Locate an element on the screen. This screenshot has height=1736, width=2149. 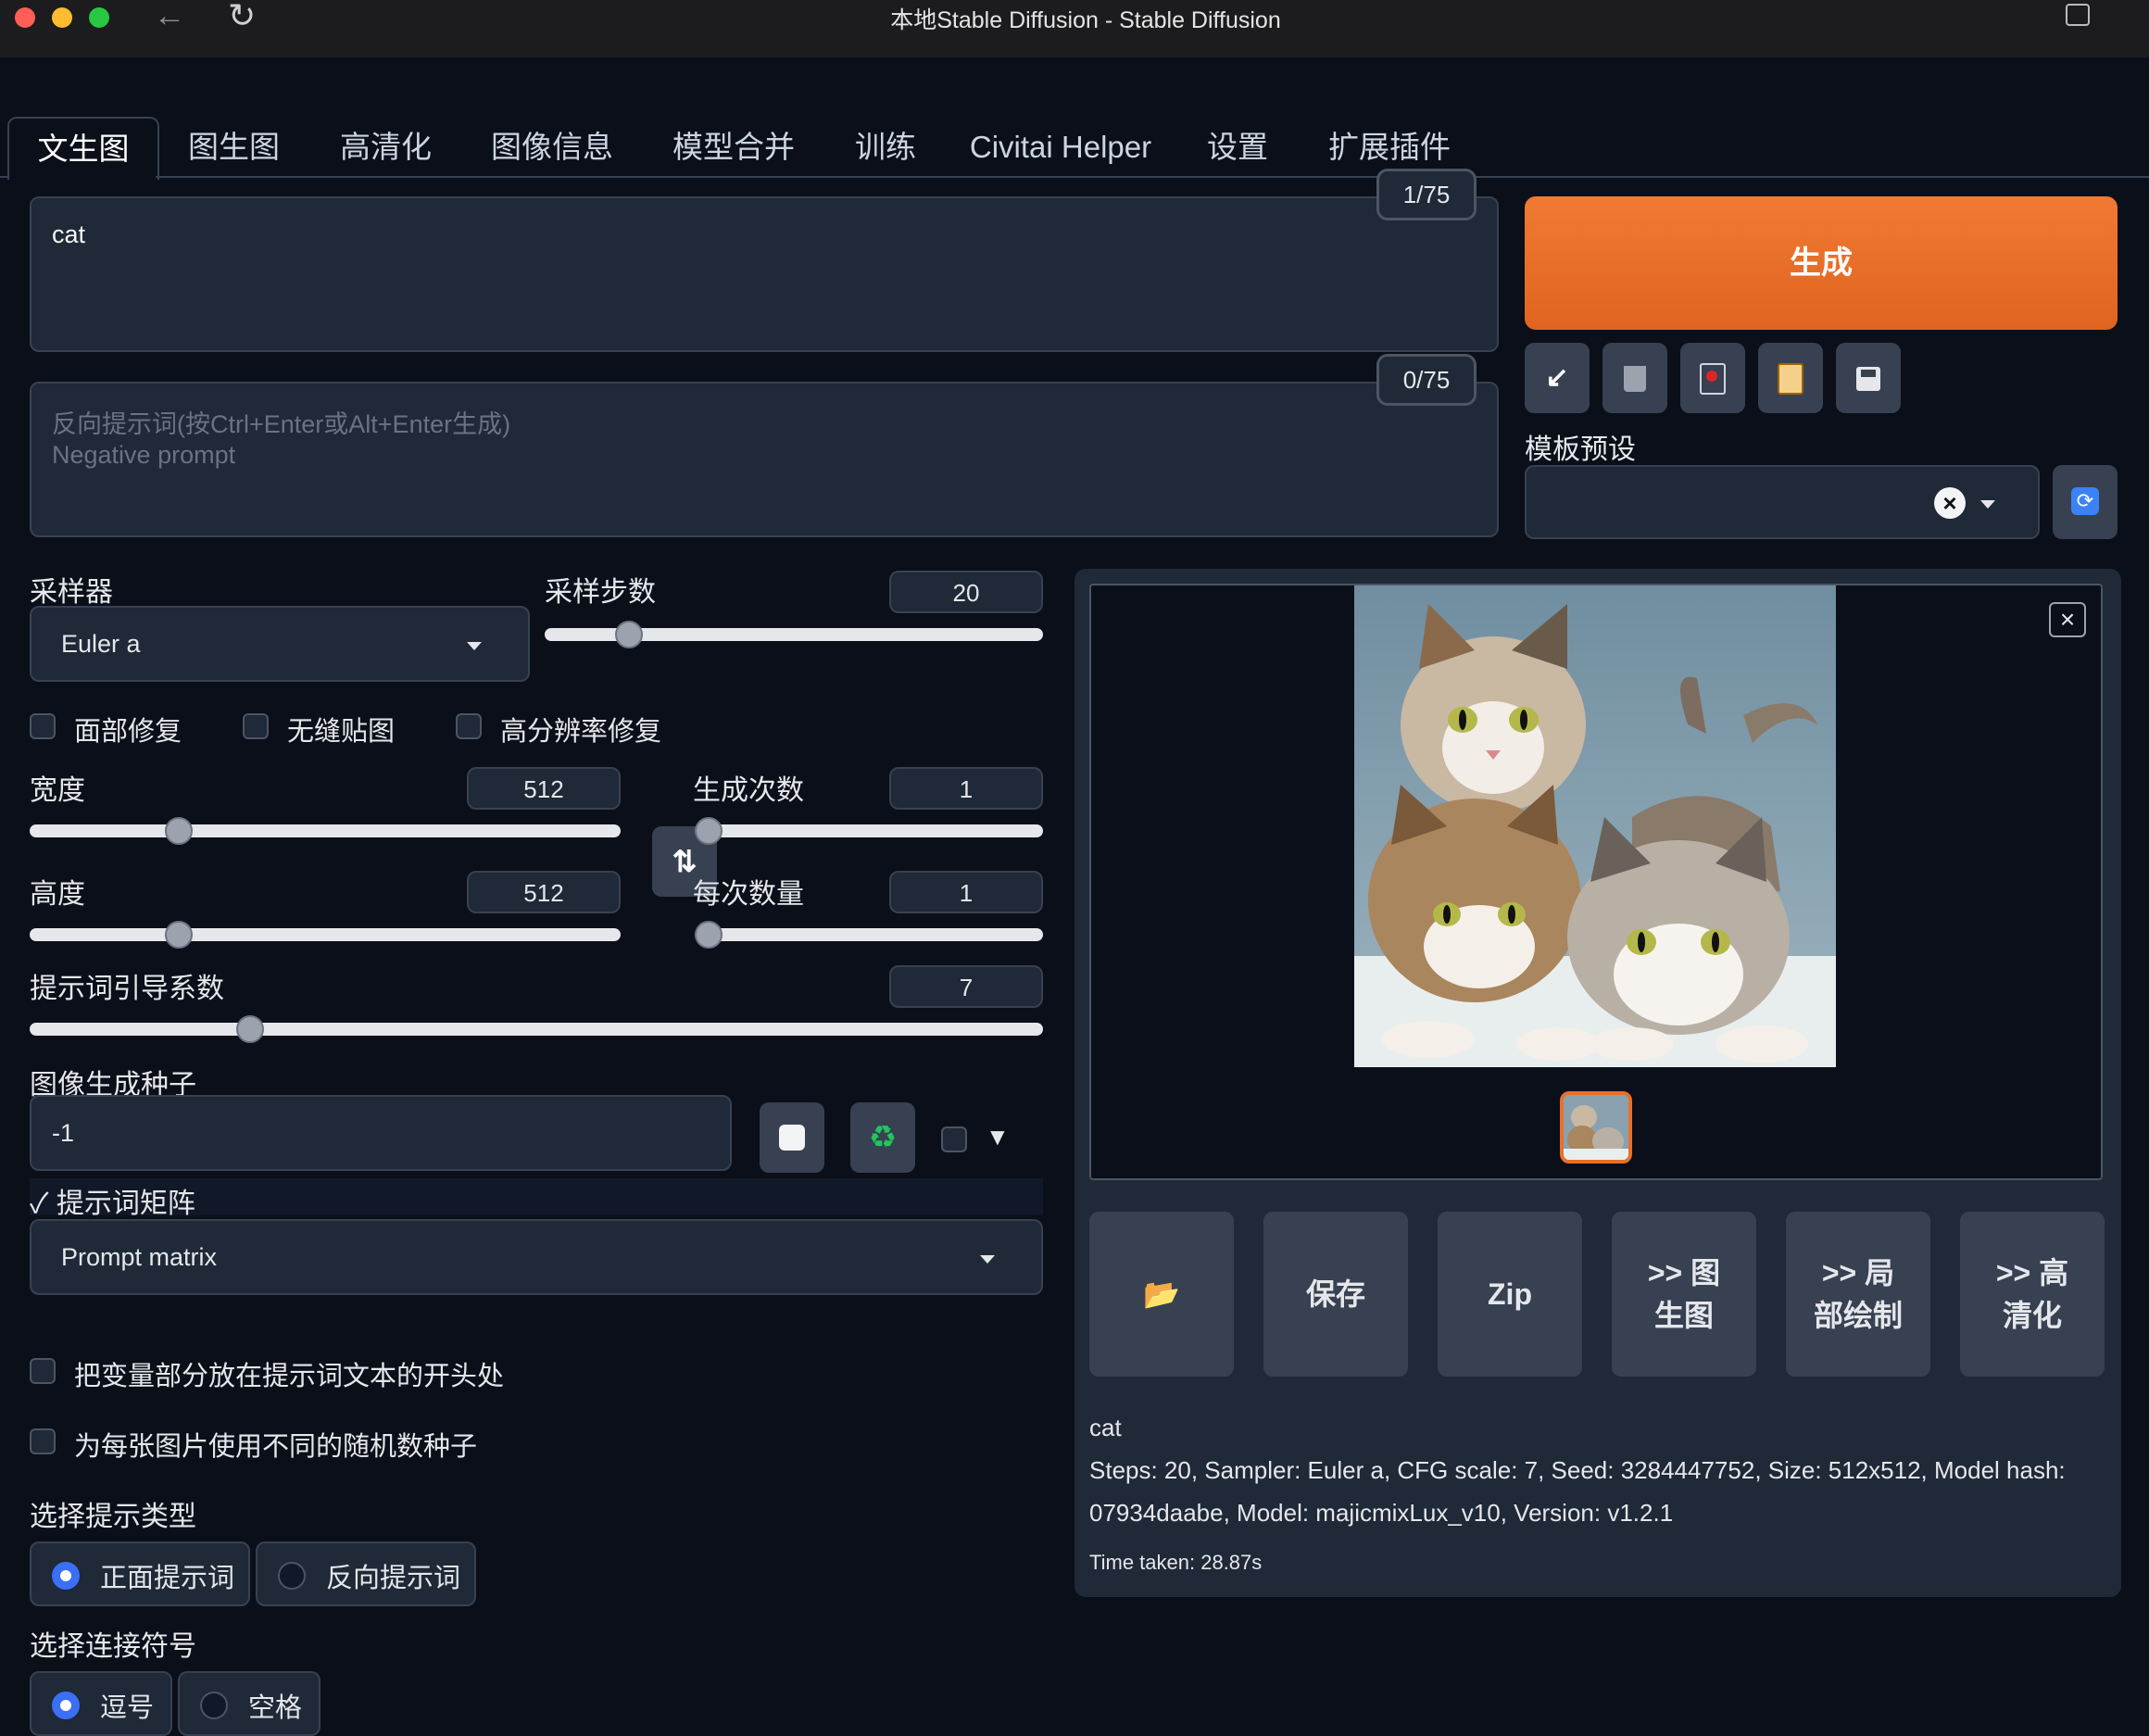
prompt-text: cat is located at coordinates (69, 234).